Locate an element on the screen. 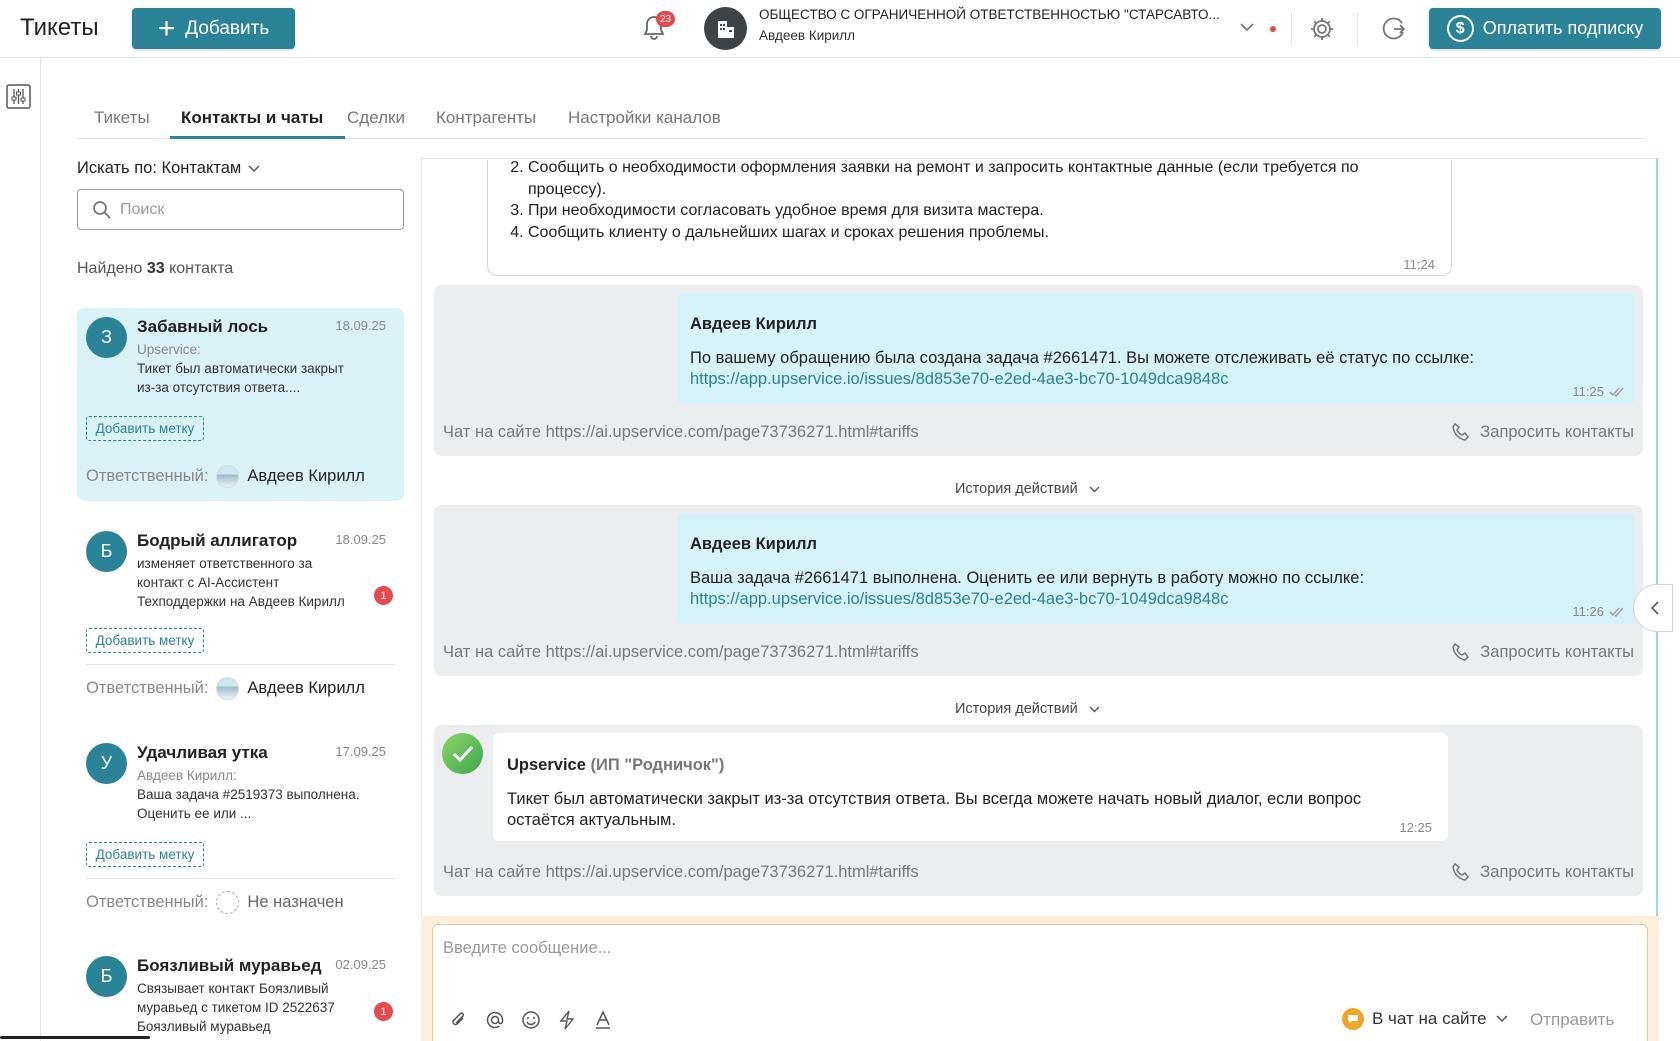 The height and width of the screenshot is (1041, 1680). search-field is located at coordinates (240, 209).